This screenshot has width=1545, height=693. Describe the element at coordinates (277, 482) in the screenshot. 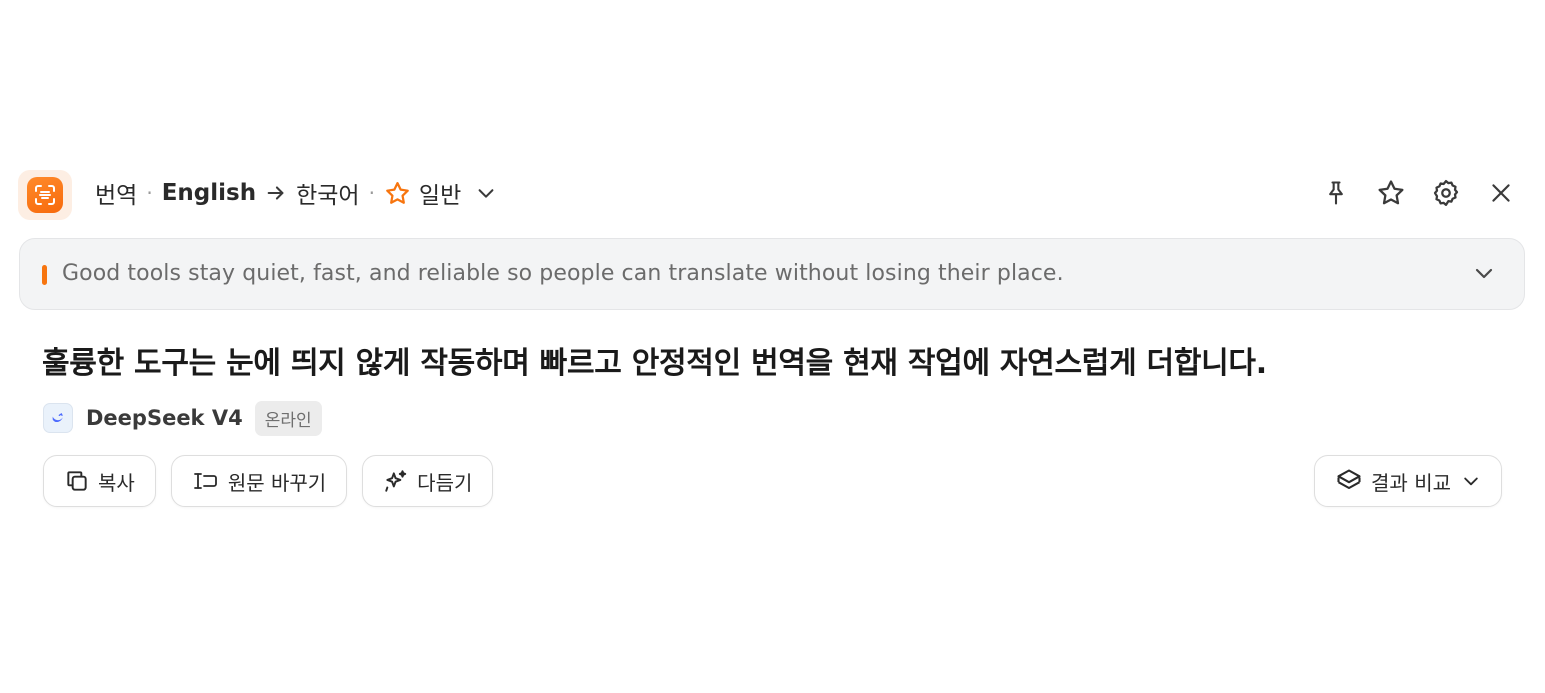

I see `replace-source-label: 원문 바꾸기` at that location.